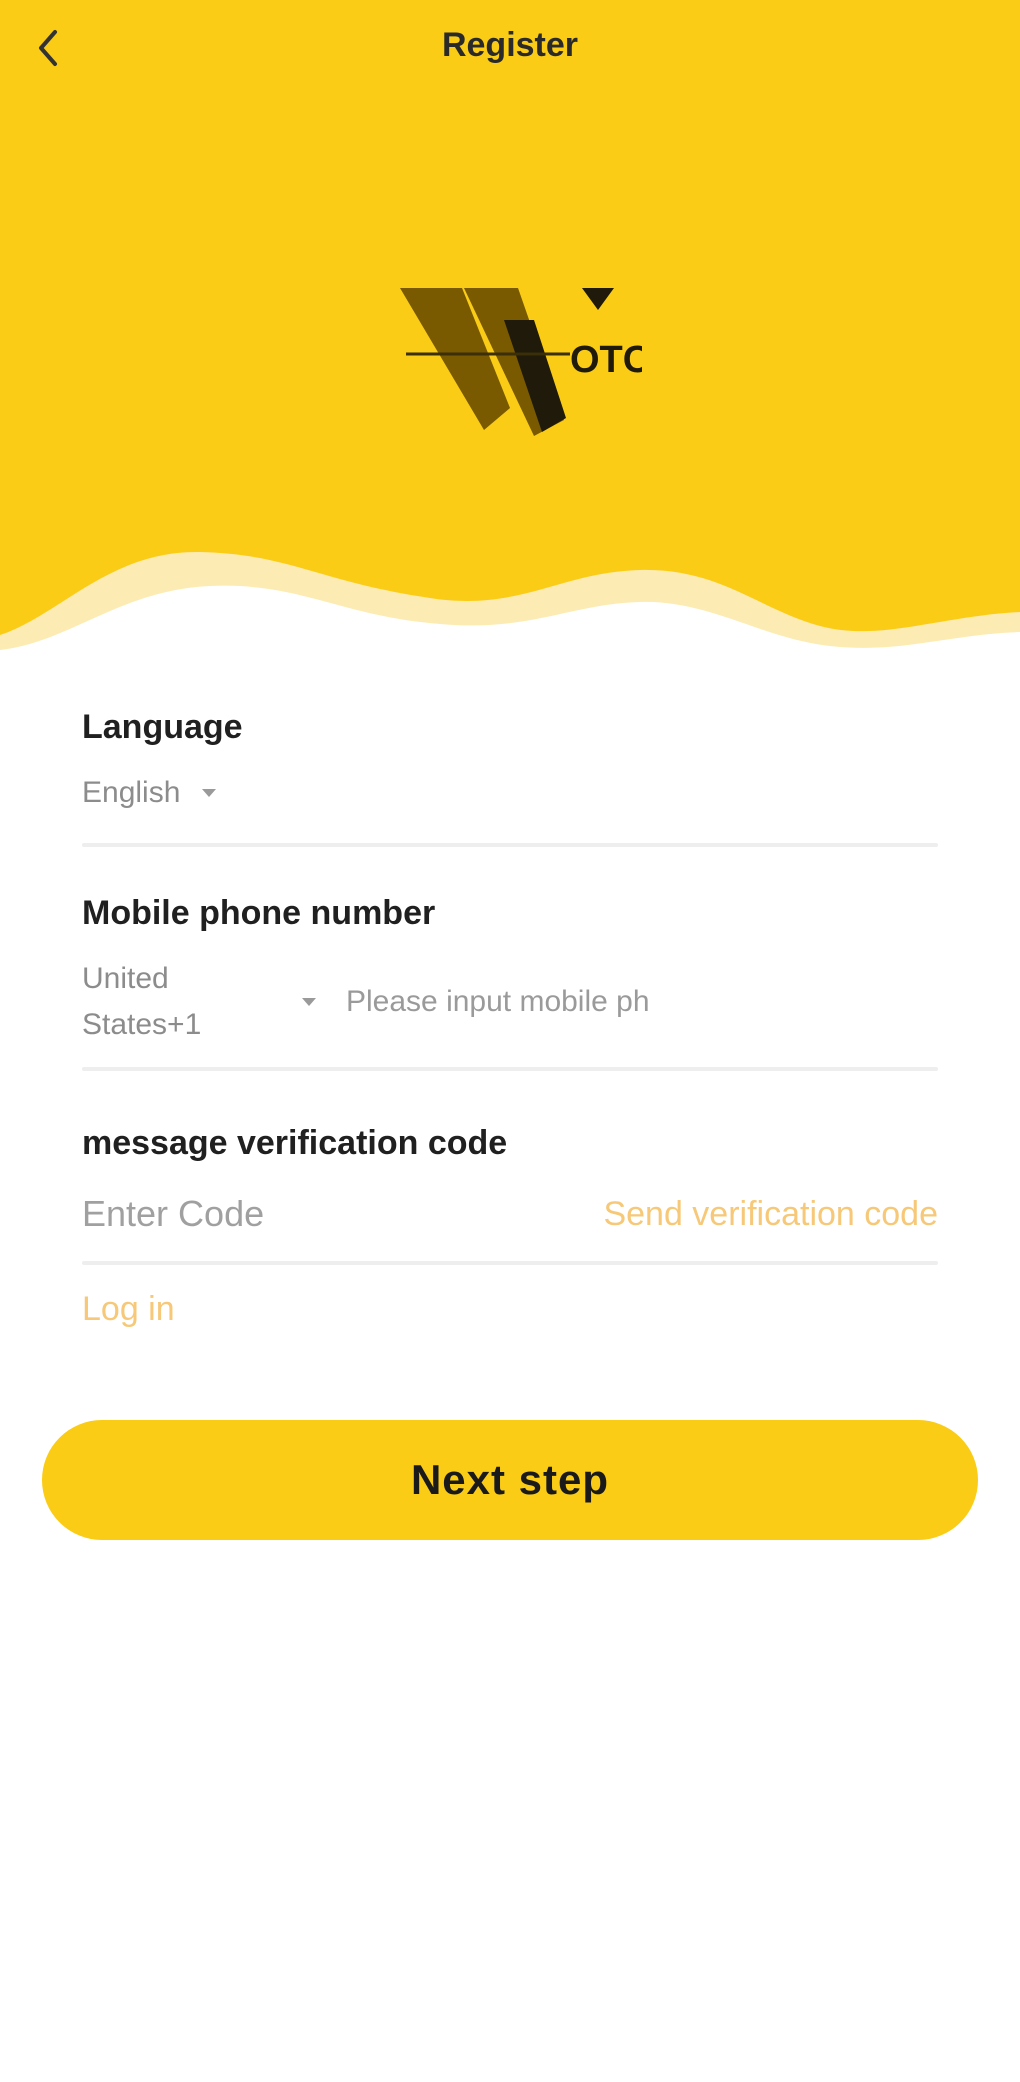 This screenshot has width=1020, height=2082. I want to click on phone-input, so click(642, 1002).